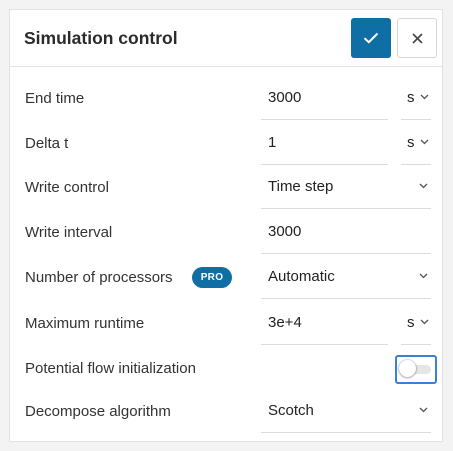 This screenshot has width=453, height=451. What do you see at coordinates (416, 324) in the screenshot?
I see `maximum-runtime-unit-select: s` at bounding box center [416, 324].